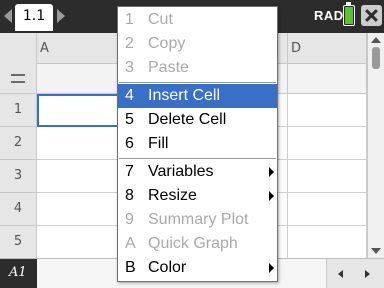 The height and width of the screenshot is (288, 384). I want to click on row-header: 5, so click(18, 242).